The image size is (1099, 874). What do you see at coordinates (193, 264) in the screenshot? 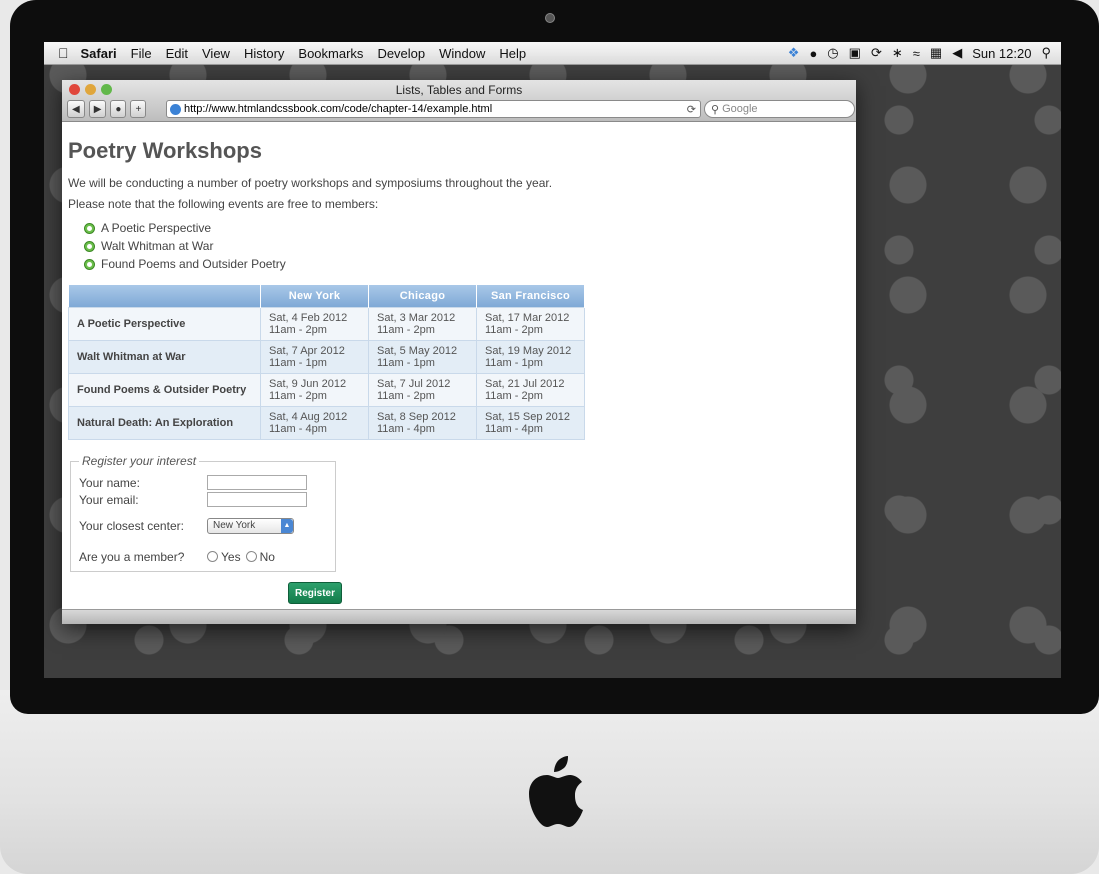
I see `list-item-label: Found Poems and Outsider Poetry` at bounding box center [193, 264].